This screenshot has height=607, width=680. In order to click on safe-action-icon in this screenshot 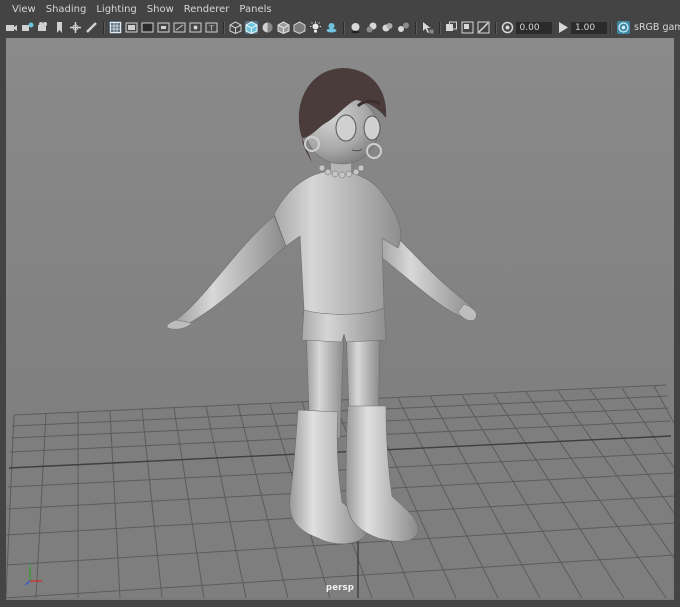, I will do `click(195, 27)`.